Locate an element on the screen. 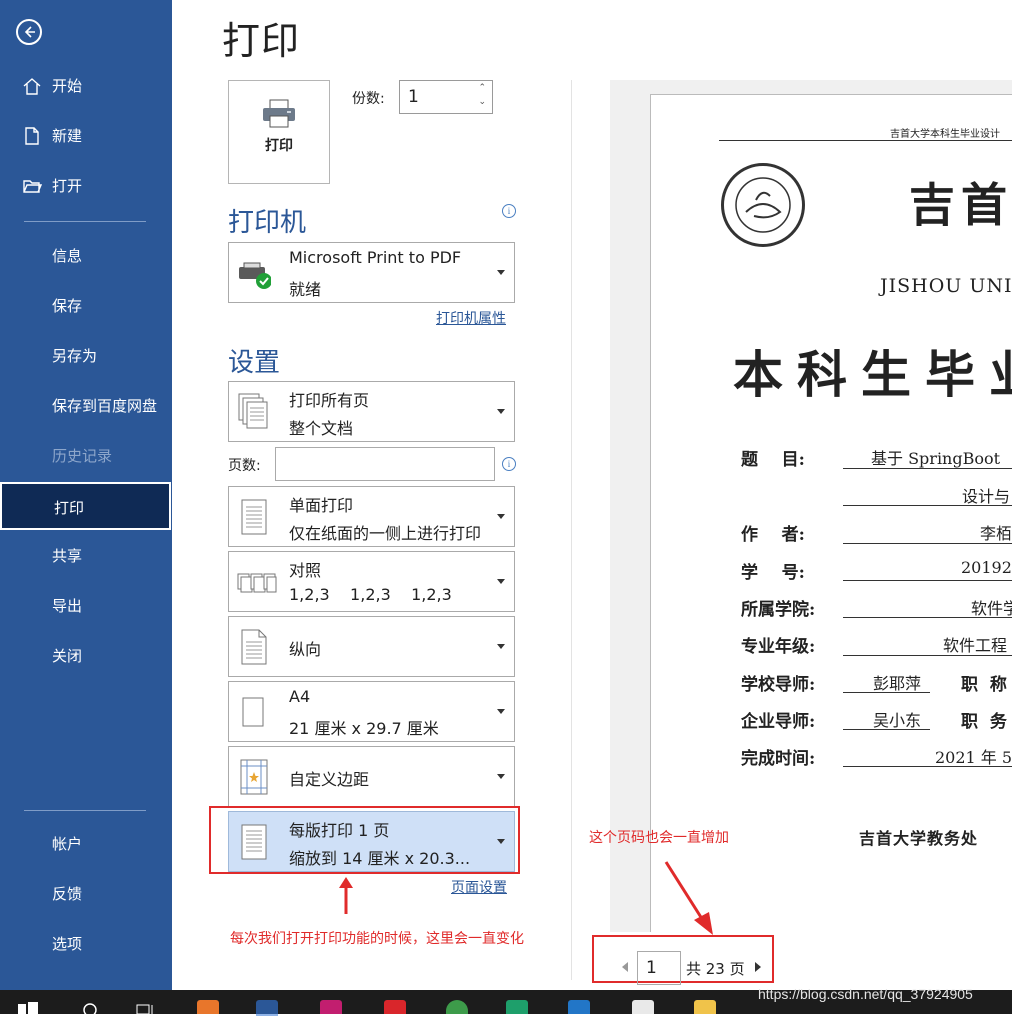  margins-icon is located at coordinates (254, 777).